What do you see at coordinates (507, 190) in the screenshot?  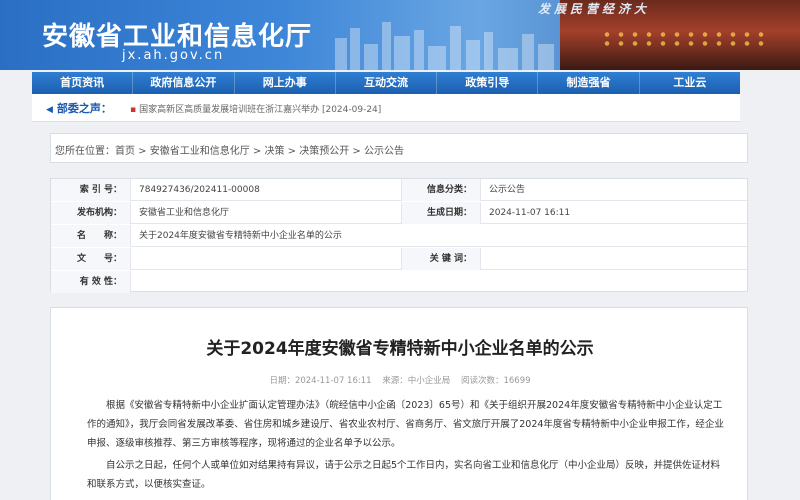 I see `category-value: 公示公告` at bounding box center [507, 190].